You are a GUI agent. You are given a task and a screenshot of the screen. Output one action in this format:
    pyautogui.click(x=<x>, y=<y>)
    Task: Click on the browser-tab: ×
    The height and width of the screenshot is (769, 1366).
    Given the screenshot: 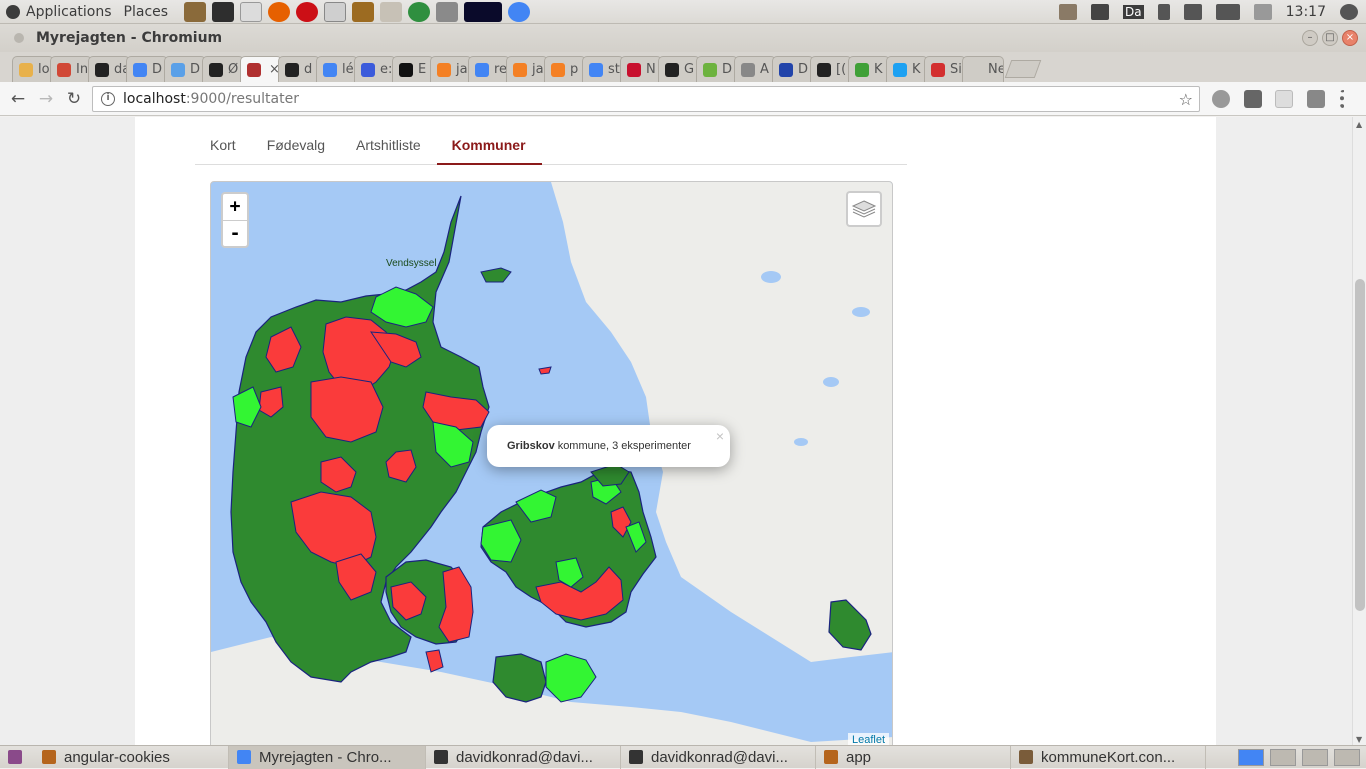 What is the action you would take?
    pyautogui.click(x=261, y=69)
    